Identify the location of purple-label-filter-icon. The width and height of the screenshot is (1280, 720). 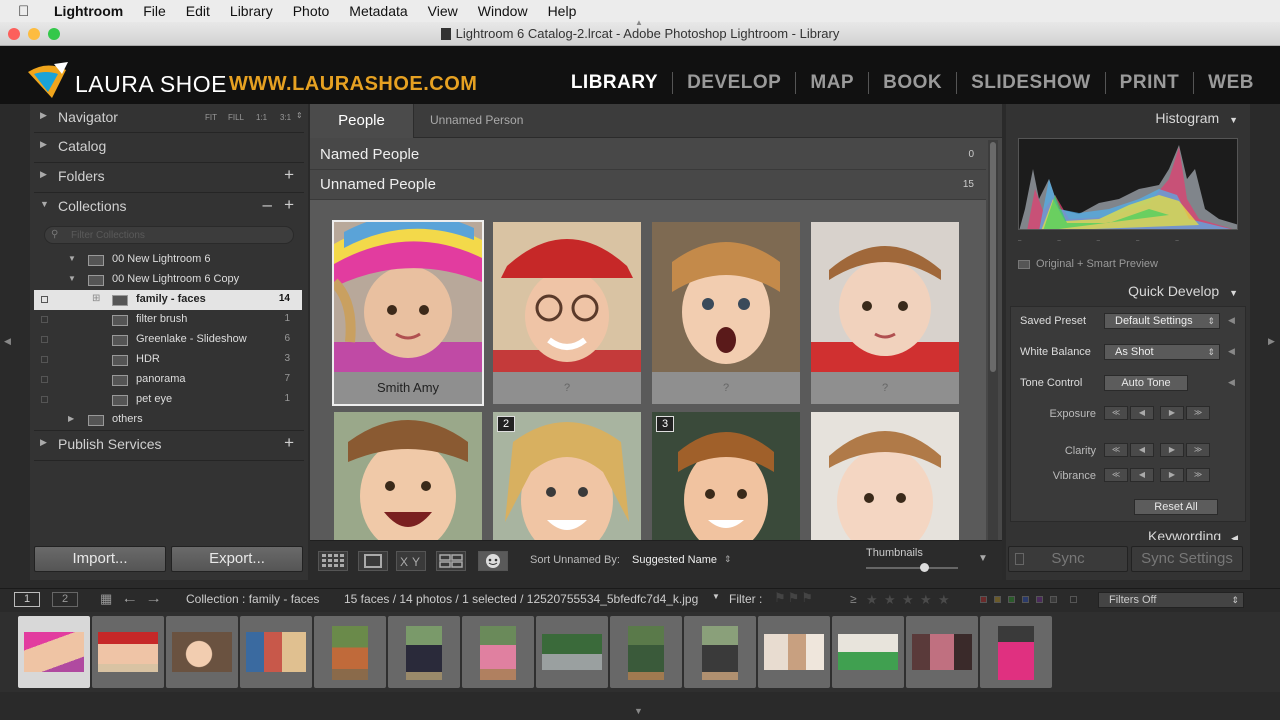
(1039, 599).